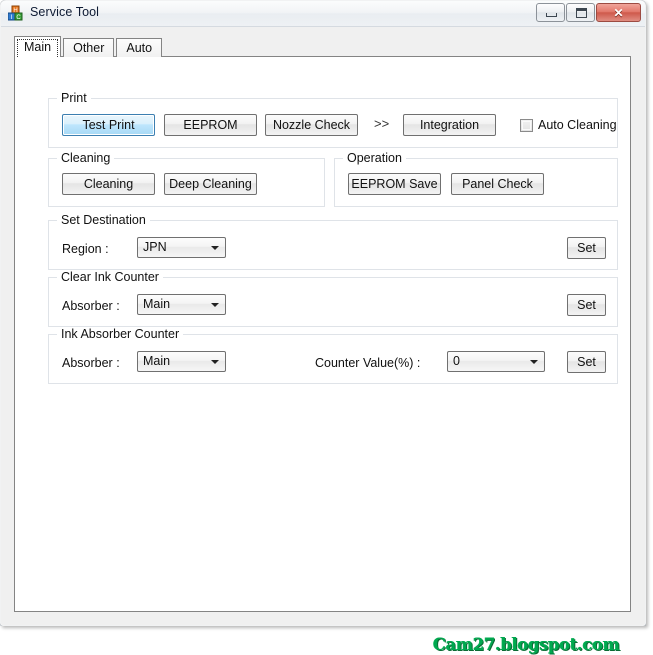  Describe the element at coordinates (323, 14) in the screenshot. I see `title-bar: H I C Service Tool ✕` at that location.